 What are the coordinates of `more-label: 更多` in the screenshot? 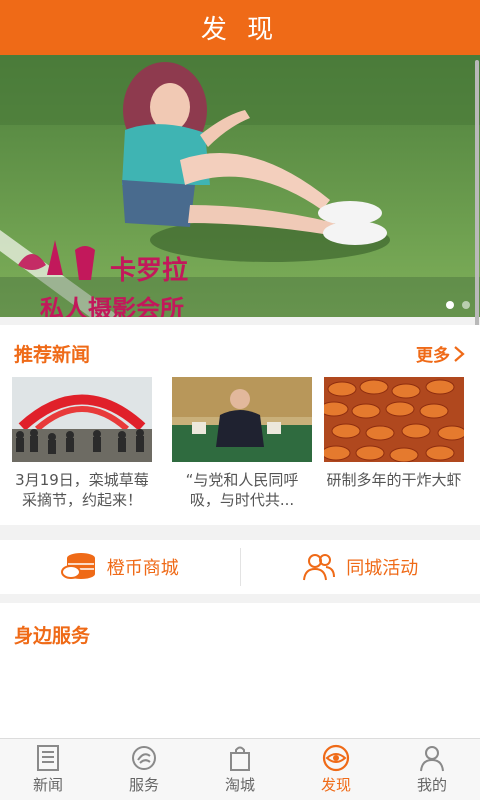 It's located at (433, 356).